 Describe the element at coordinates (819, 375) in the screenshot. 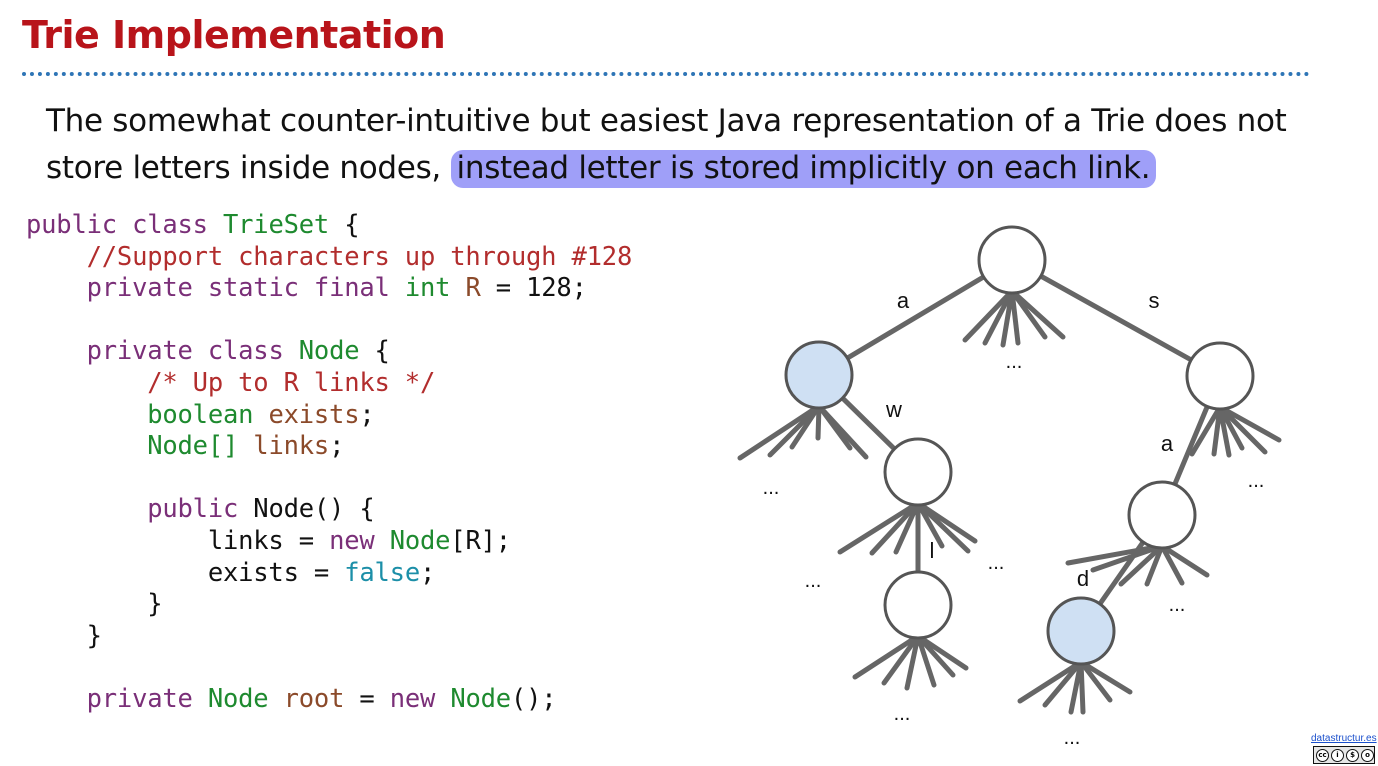

I see `trie-node-a` at that location.